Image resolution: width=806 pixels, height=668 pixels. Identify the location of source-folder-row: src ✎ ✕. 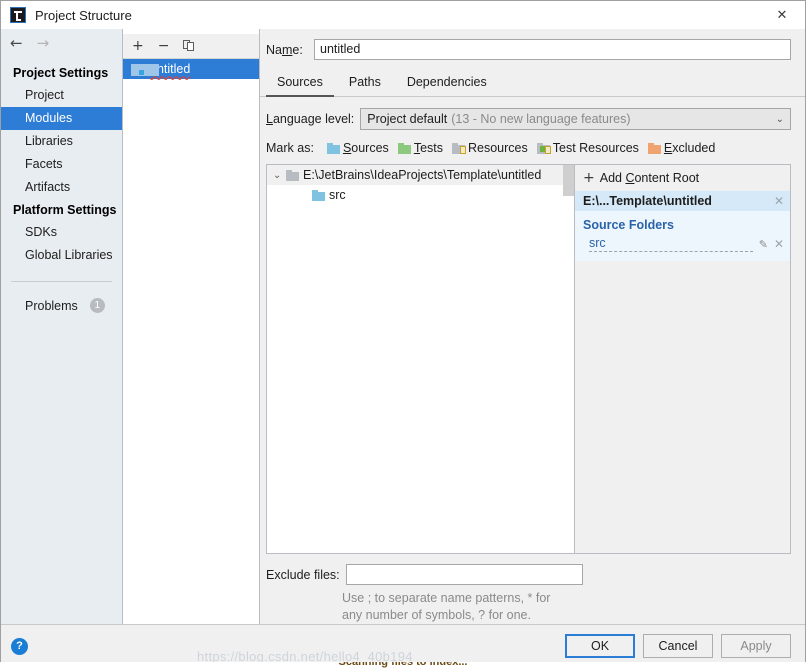
(682, 244).